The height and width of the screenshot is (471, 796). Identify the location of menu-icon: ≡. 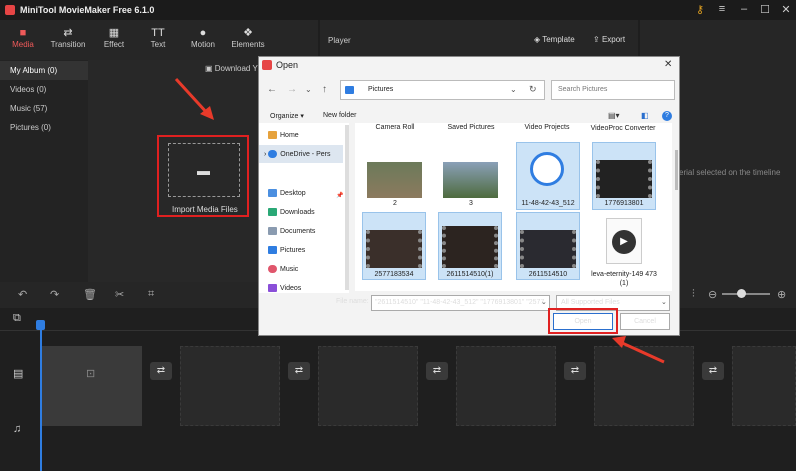
(722, 9).